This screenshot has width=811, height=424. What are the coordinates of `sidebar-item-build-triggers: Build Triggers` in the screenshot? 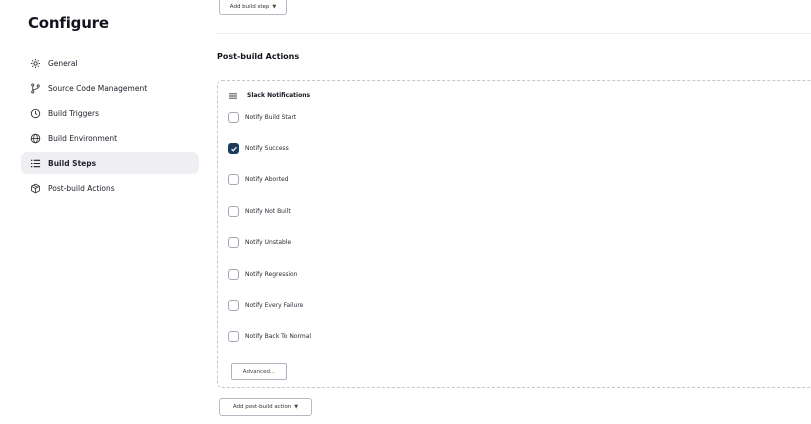 It's located at (110, 113).